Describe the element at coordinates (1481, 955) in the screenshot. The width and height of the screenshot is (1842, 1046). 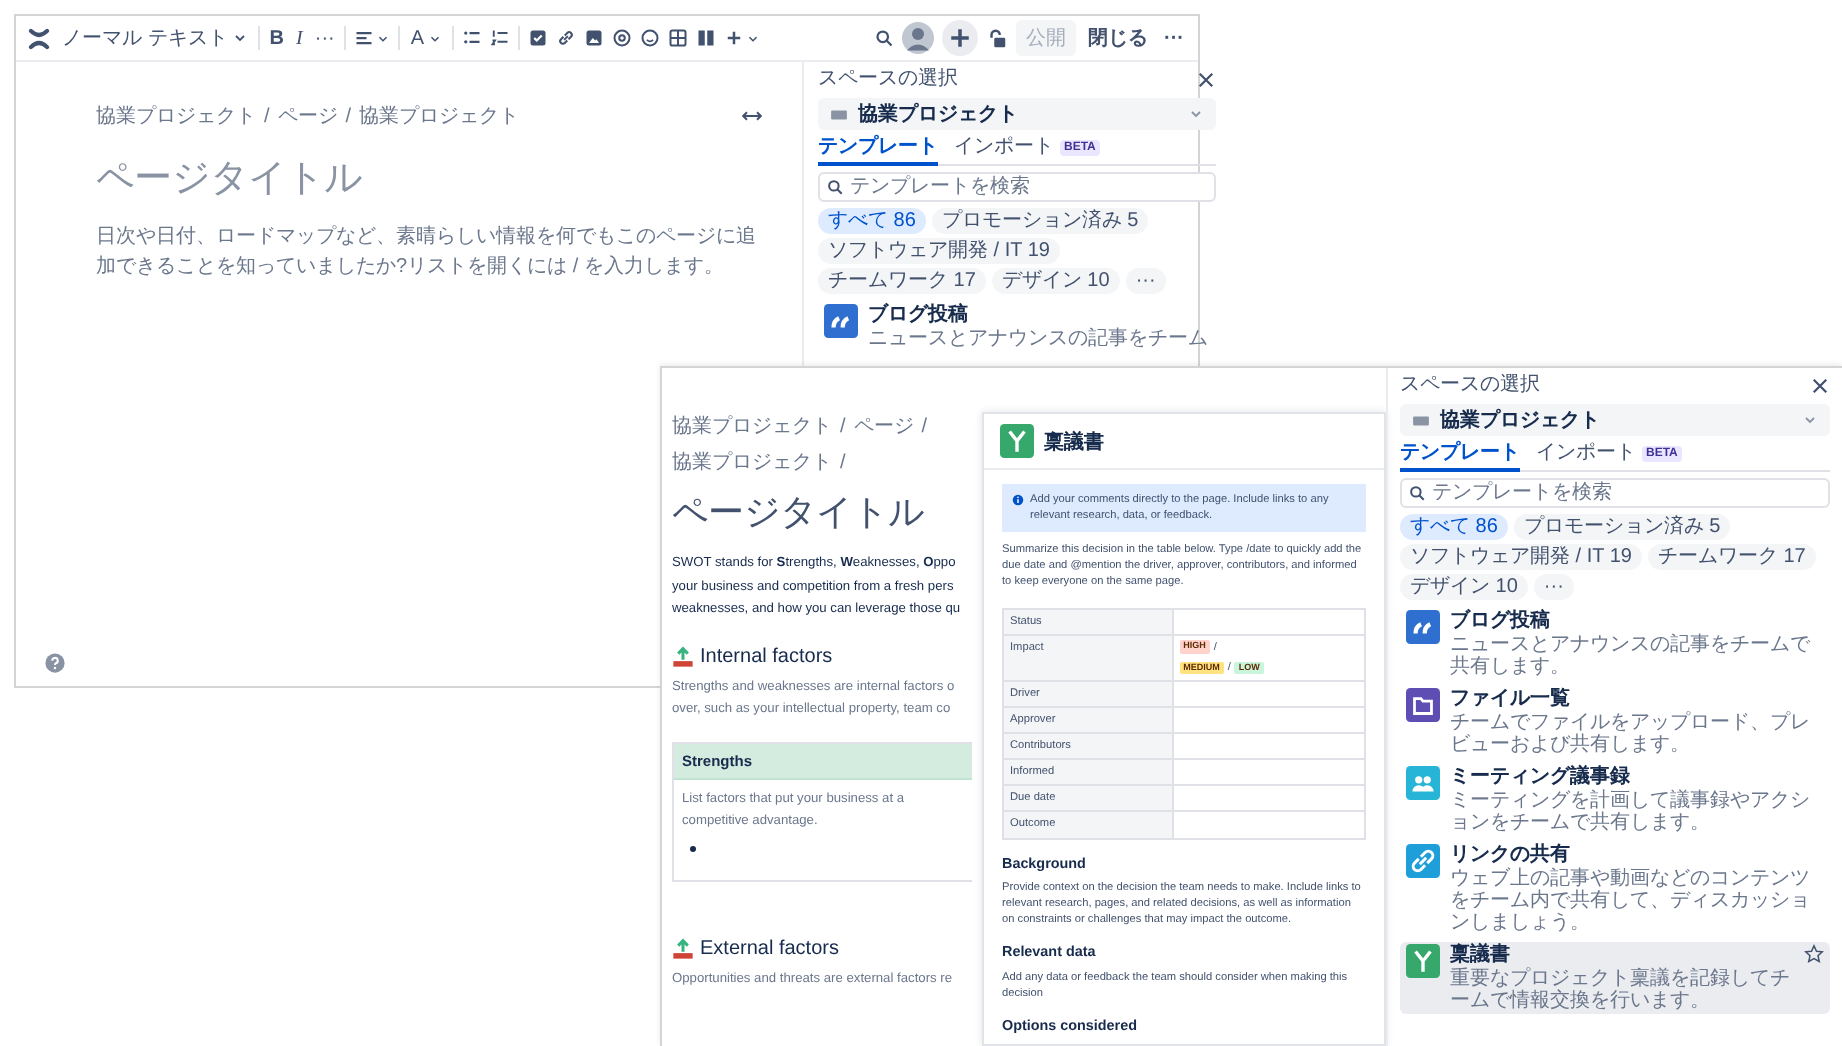
I see `template-title: 稟議書` at that location.